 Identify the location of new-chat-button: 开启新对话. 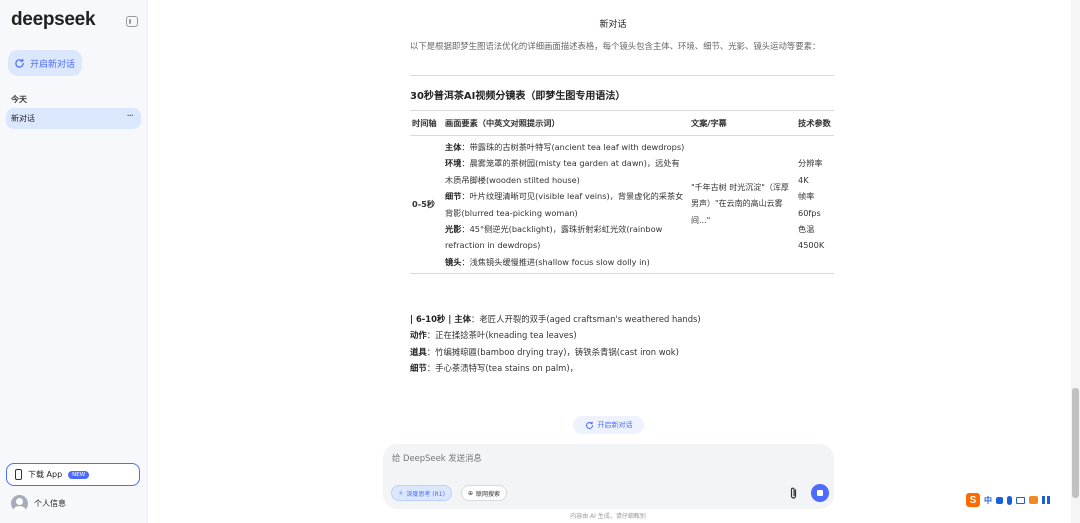
(45, 63).